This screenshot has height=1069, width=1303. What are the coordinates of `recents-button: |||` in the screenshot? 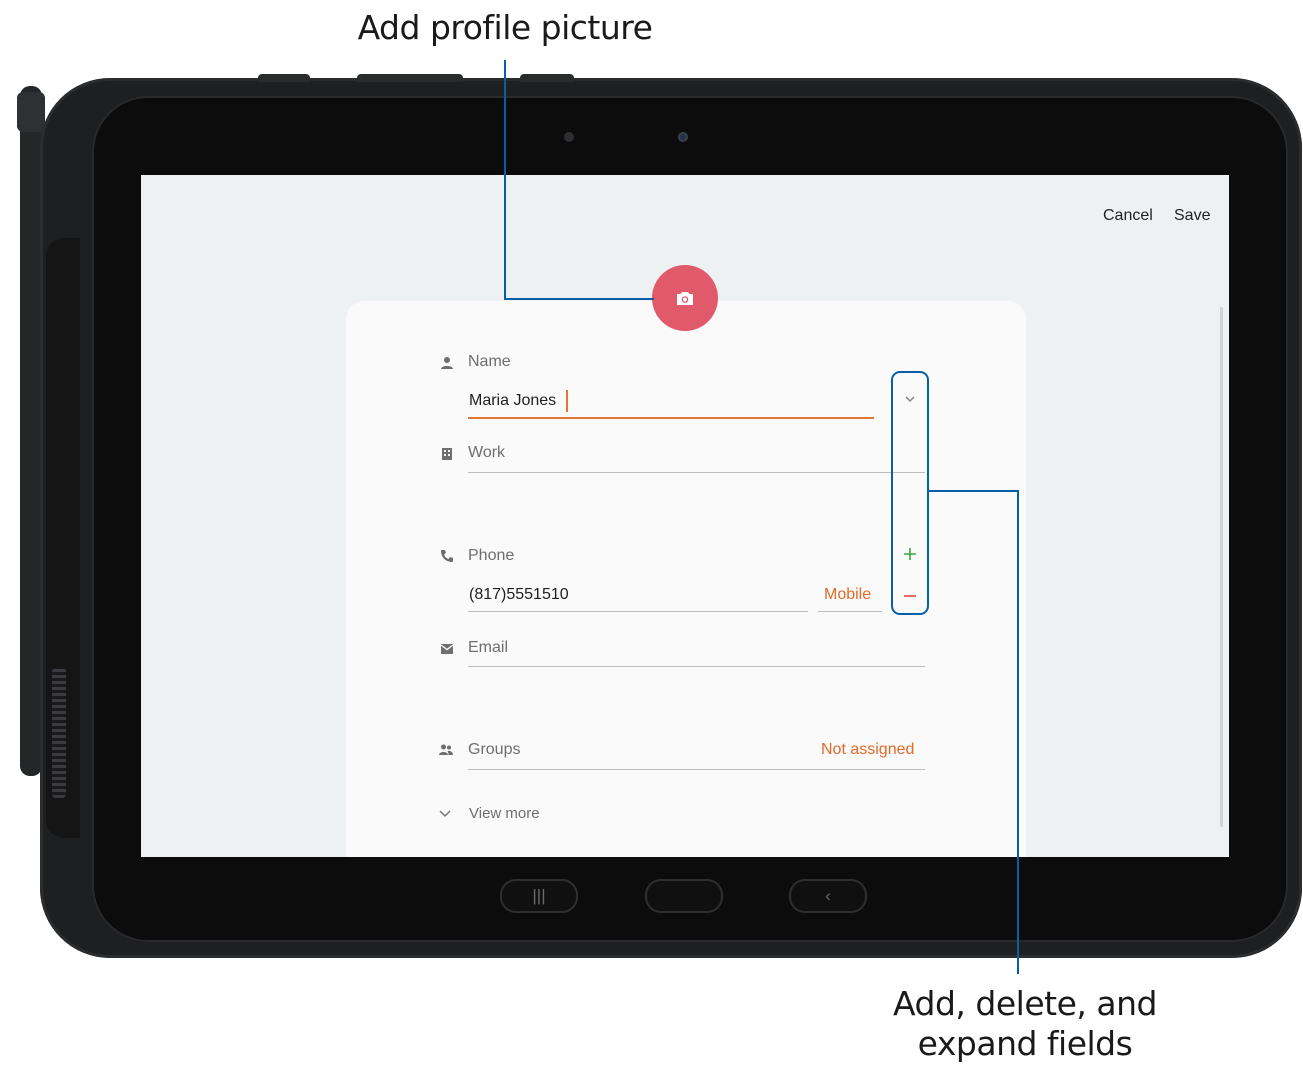 It's located at (539, 896).